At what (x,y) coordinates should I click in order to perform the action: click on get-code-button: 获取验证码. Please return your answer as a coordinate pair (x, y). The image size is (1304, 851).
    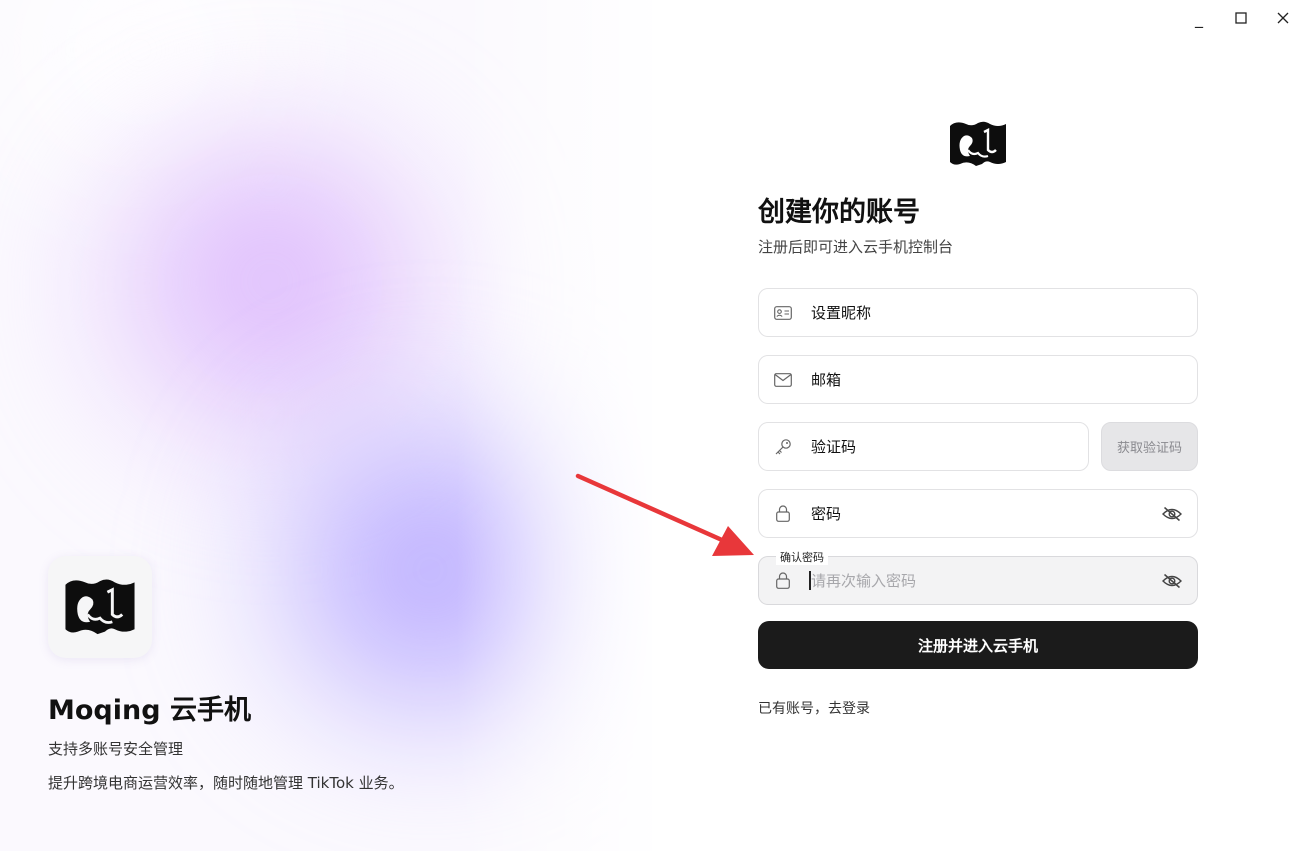
    Looking at the image, I should click on (1149, 446).